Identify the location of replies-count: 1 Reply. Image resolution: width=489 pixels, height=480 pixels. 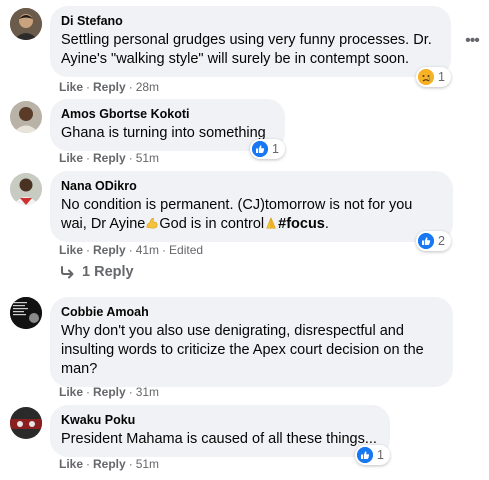
(108, 272).